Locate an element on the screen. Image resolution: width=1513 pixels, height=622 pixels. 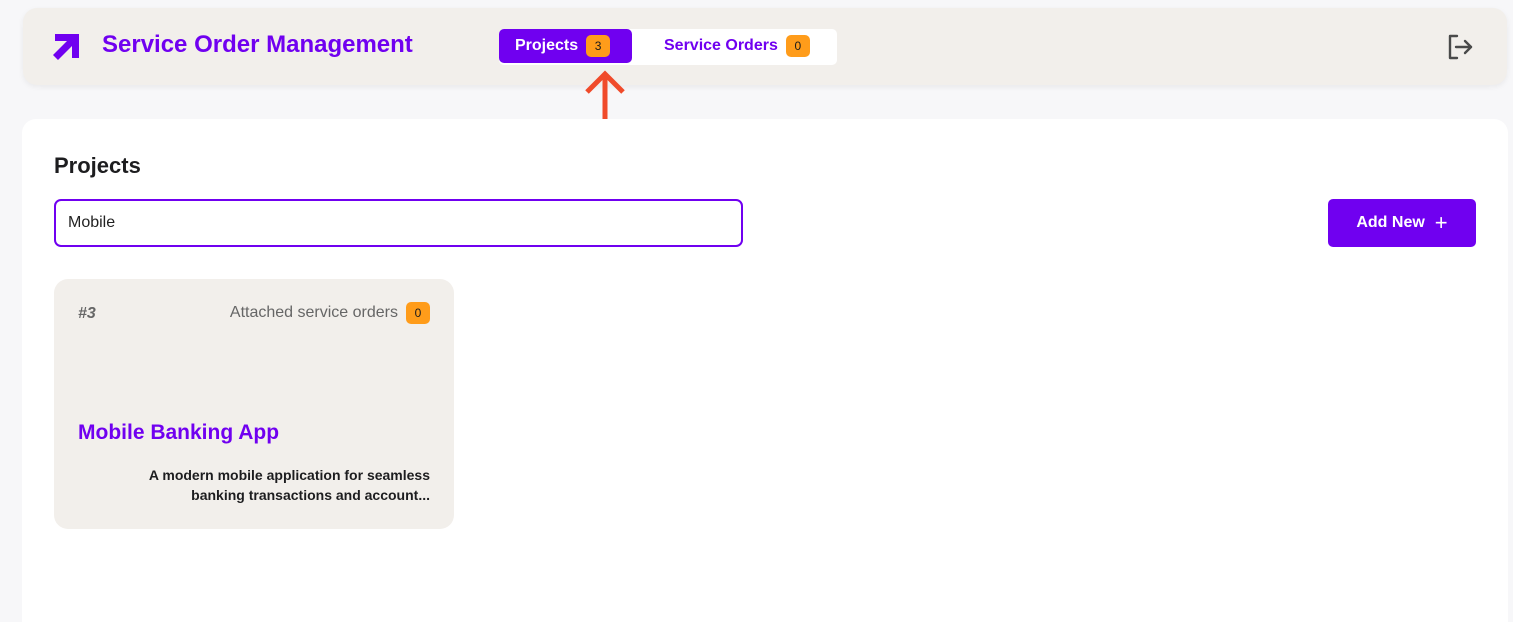
attached-count-badge: 0 is located at coordinates (418, 313).